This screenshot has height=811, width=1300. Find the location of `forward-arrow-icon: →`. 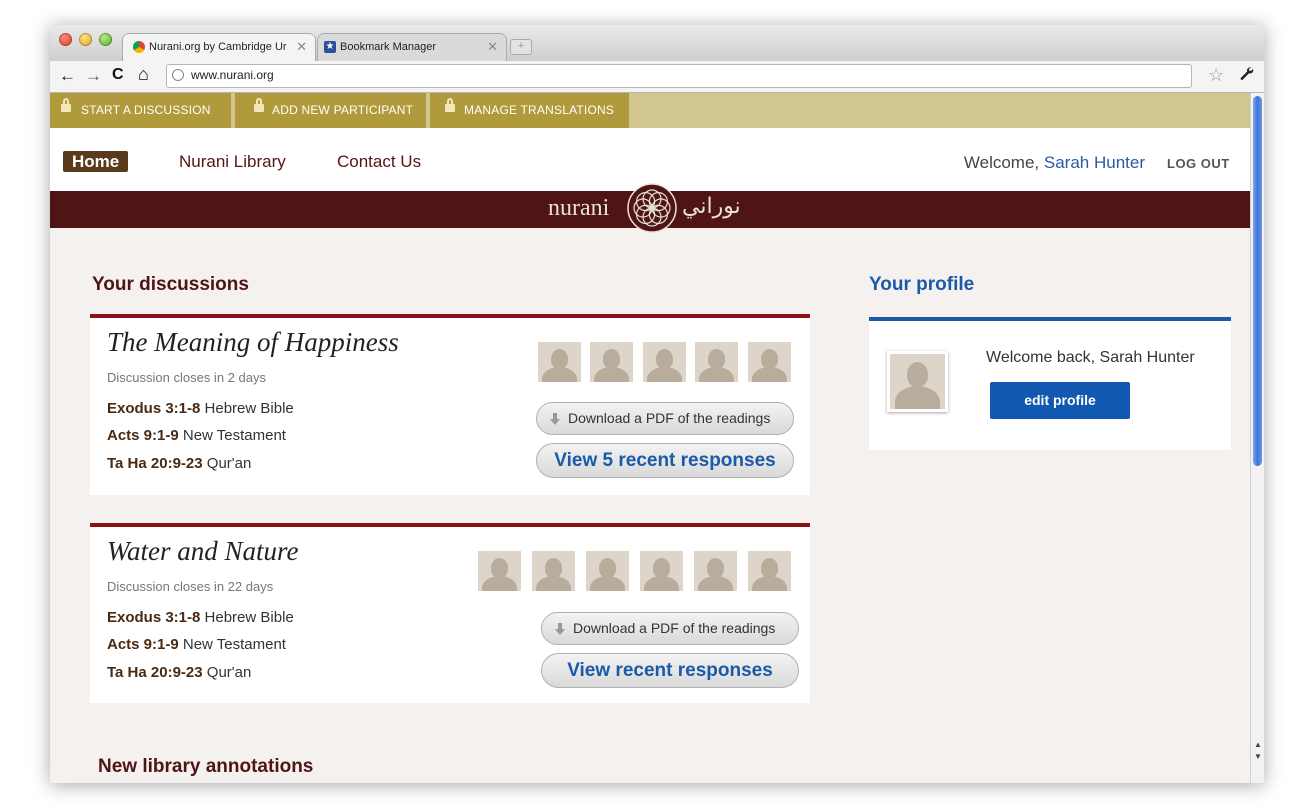

forward-arrow-icon: → is located at coordinates (93, 76).